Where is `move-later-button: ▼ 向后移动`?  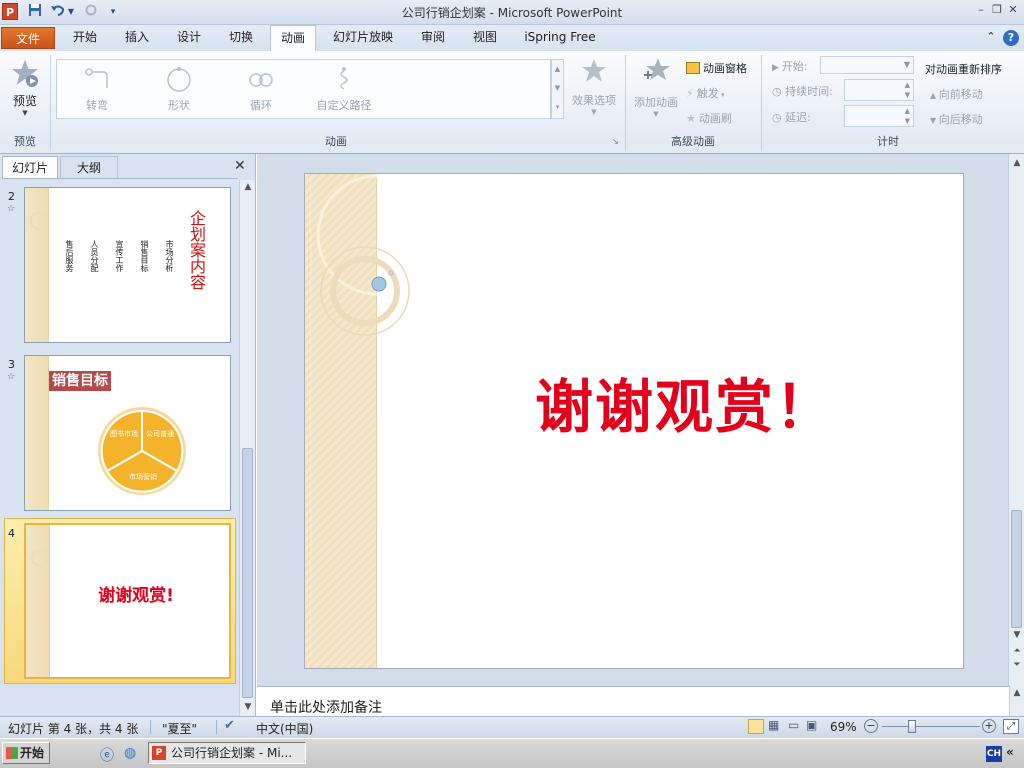 move-later-button: ▼ 向后移动 is located at coordinates (956, 119).